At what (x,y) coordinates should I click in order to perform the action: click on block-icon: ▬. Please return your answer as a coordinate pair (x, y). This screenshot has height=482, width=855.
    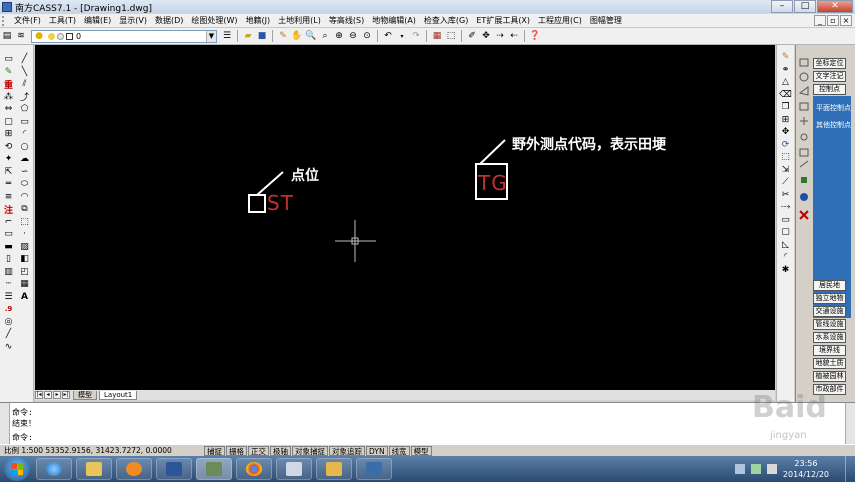
    Looking at the image, I should click on (9, 247).